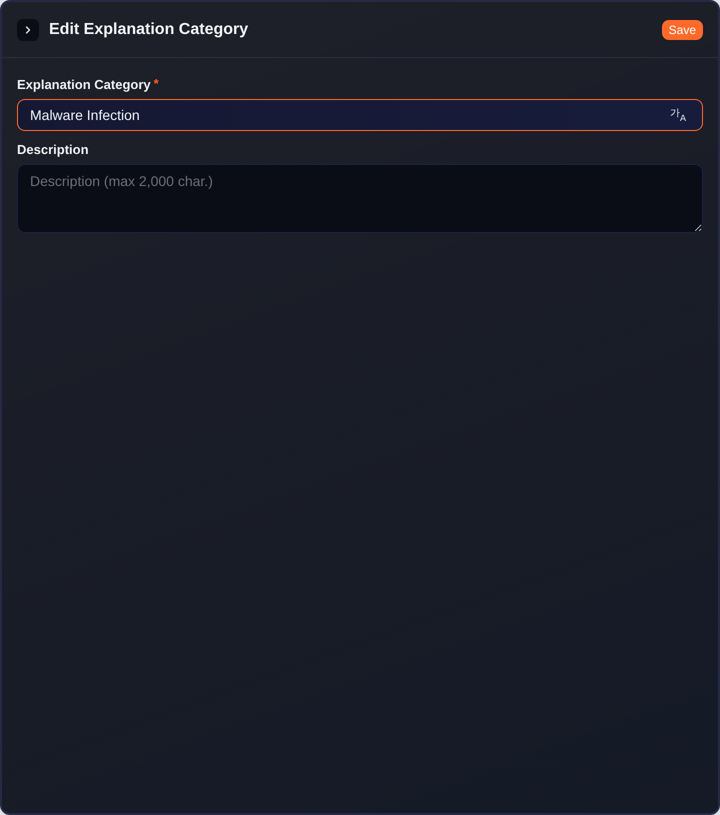 This screenshot has height=815, width=720. What do you see at coordinates (53, 150) in the screenshot?
I see `field-label: Description` at bounding box center [53, 150].